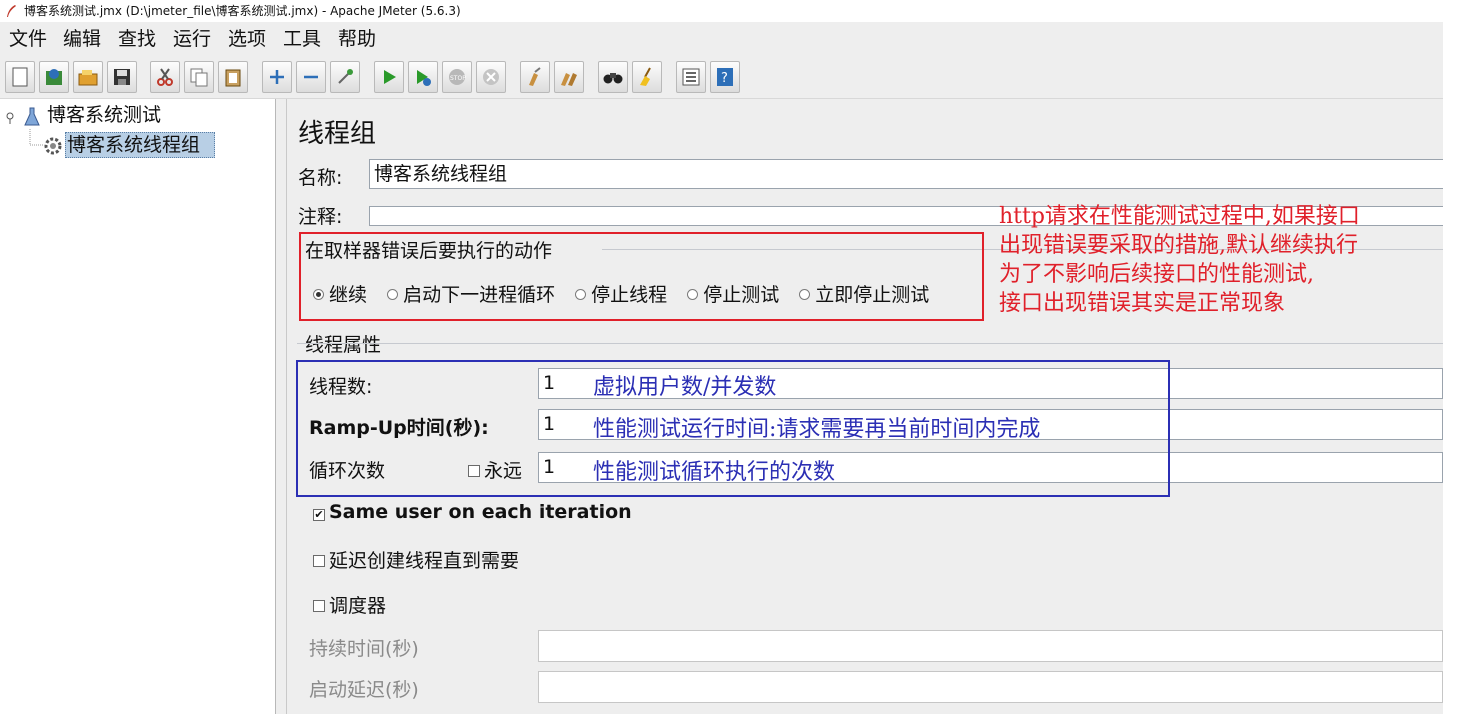 The height and width of the screenshot is (714, 1465). What do you see at coordinates (364, 649) in the screenshot?
I see `duration-label: 持续时间(秒)` at bounding box center [364, 649].